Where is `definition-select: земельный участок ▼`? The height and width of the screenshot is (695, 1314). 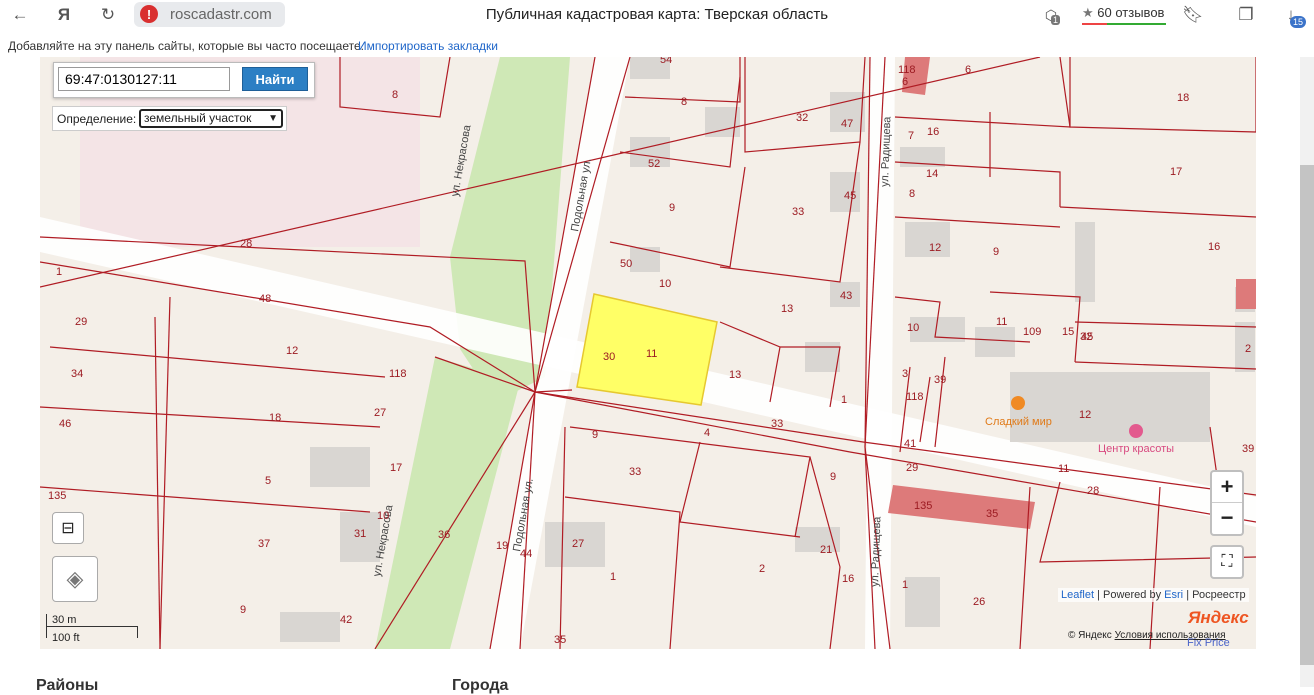
definition-select: земельный участок ▼ is located at coordinates (211, 118).